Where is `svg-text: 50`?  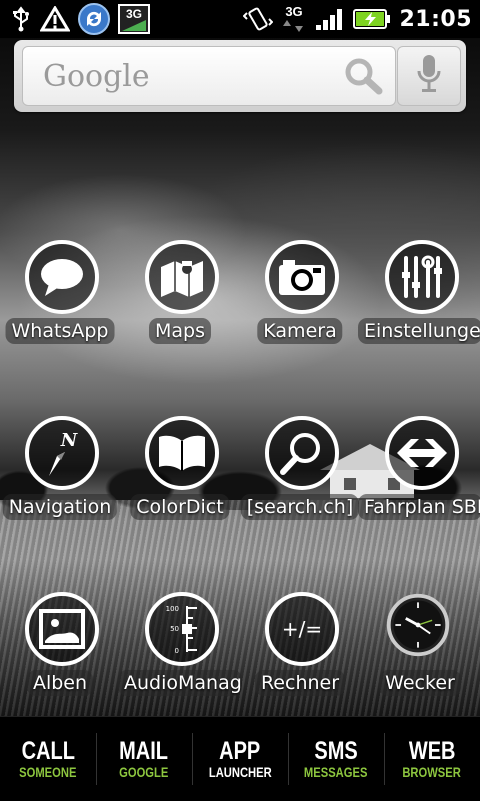 svg-text: 50 is located at coordinates (174, 629).